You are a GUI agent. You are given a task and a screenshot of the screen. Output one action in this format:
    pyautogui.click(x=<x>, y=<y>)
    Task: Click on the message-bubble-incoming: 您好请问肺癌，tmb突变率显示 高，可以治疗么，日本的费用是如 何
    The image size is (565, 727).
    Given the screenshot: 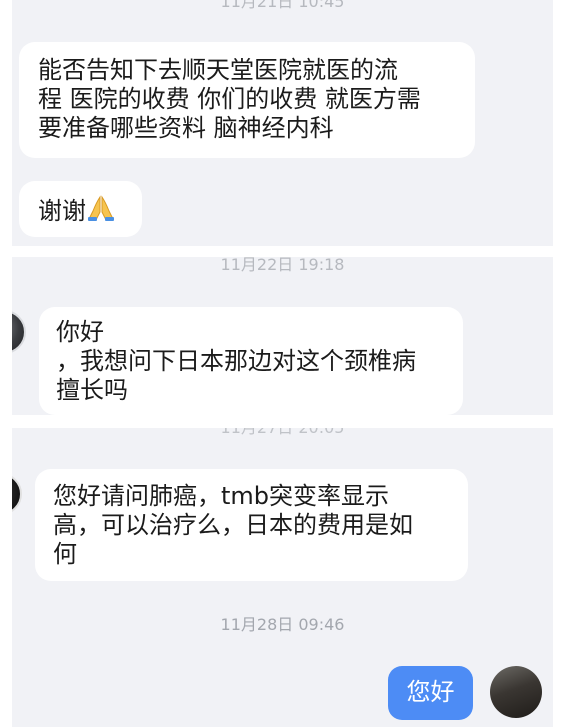 What is the action you would take?
    pyautogui.click(x=251, y=525)
    